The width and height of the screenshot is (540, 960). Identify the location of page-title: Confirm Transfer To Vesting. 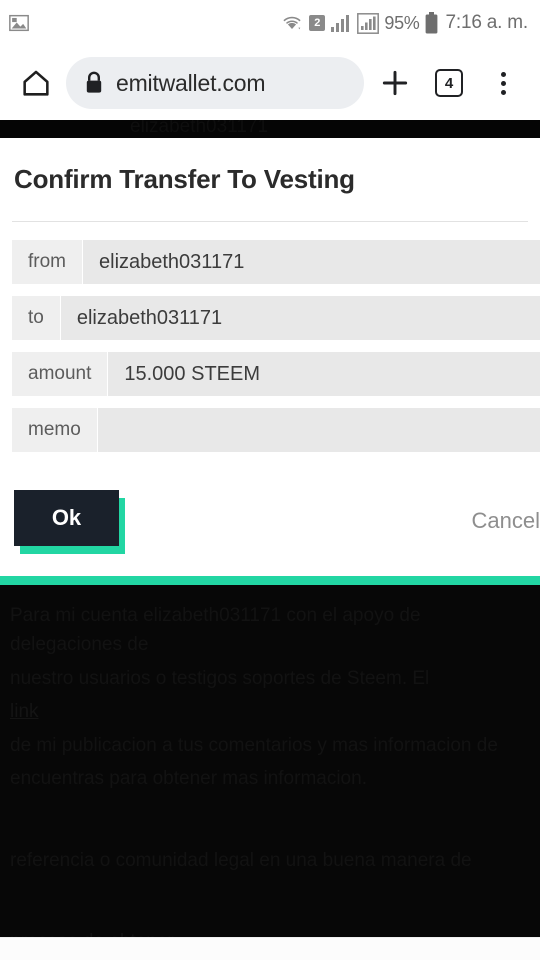
(184, 179).